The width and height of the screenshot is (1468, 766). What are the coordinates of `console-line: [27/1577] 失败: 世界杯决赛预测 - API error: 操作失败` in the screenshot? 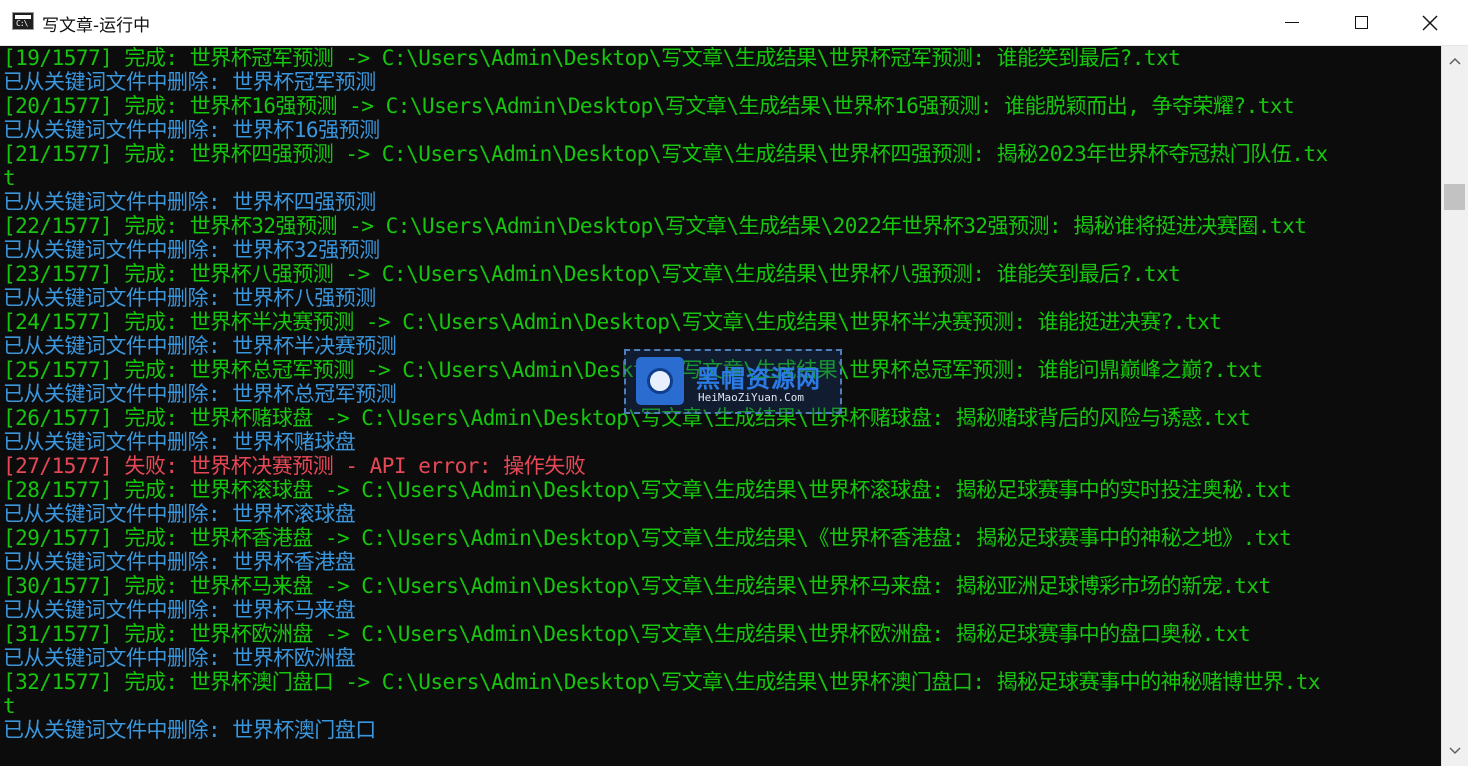 It's located at (294, 466).